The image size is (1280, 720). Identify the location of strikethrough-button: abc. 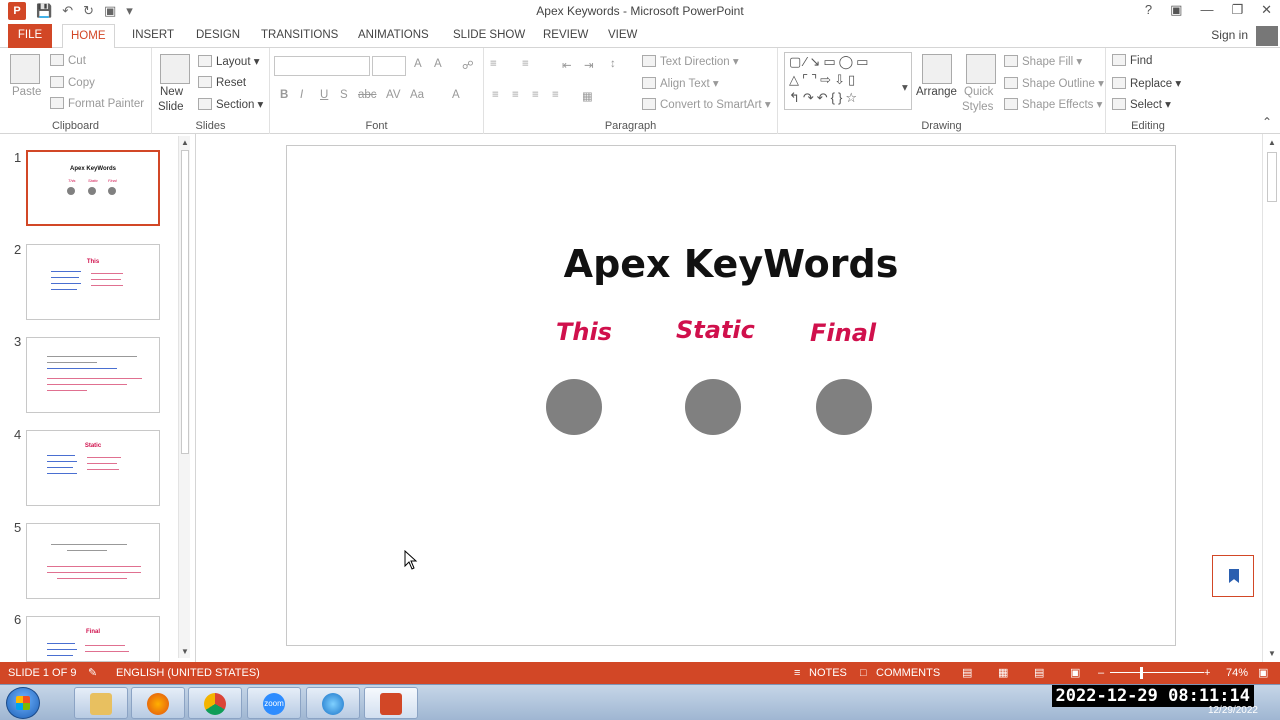
(367, 95).